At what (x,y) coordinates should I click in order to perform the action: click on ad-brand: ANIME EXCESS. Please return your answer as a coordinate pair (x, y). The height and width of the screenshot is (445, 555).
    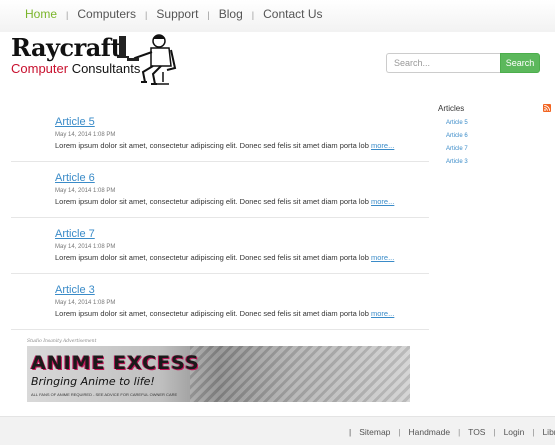
    Looking at the image, I should click on (115, 363).